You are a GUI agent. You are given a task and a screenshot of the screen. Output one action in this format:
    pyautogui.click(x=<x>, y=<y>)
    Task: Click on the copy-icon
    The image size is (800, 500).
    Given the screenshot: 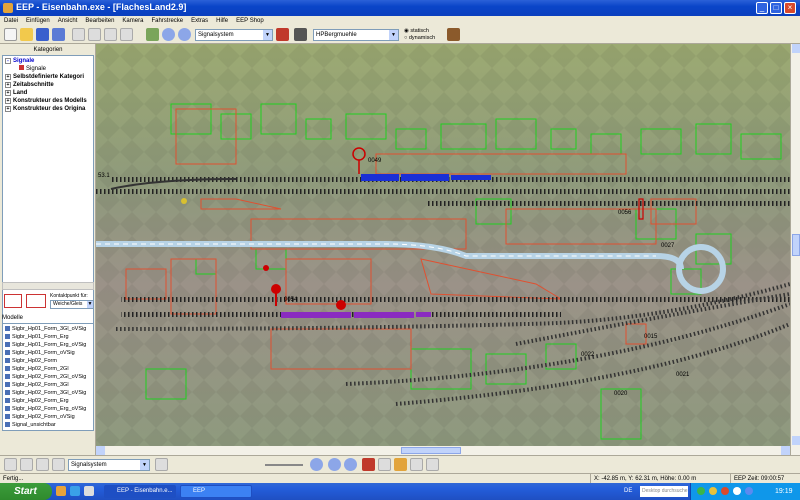 What is the action you would take?
    pyautogui.click(x=94, y=34)
    